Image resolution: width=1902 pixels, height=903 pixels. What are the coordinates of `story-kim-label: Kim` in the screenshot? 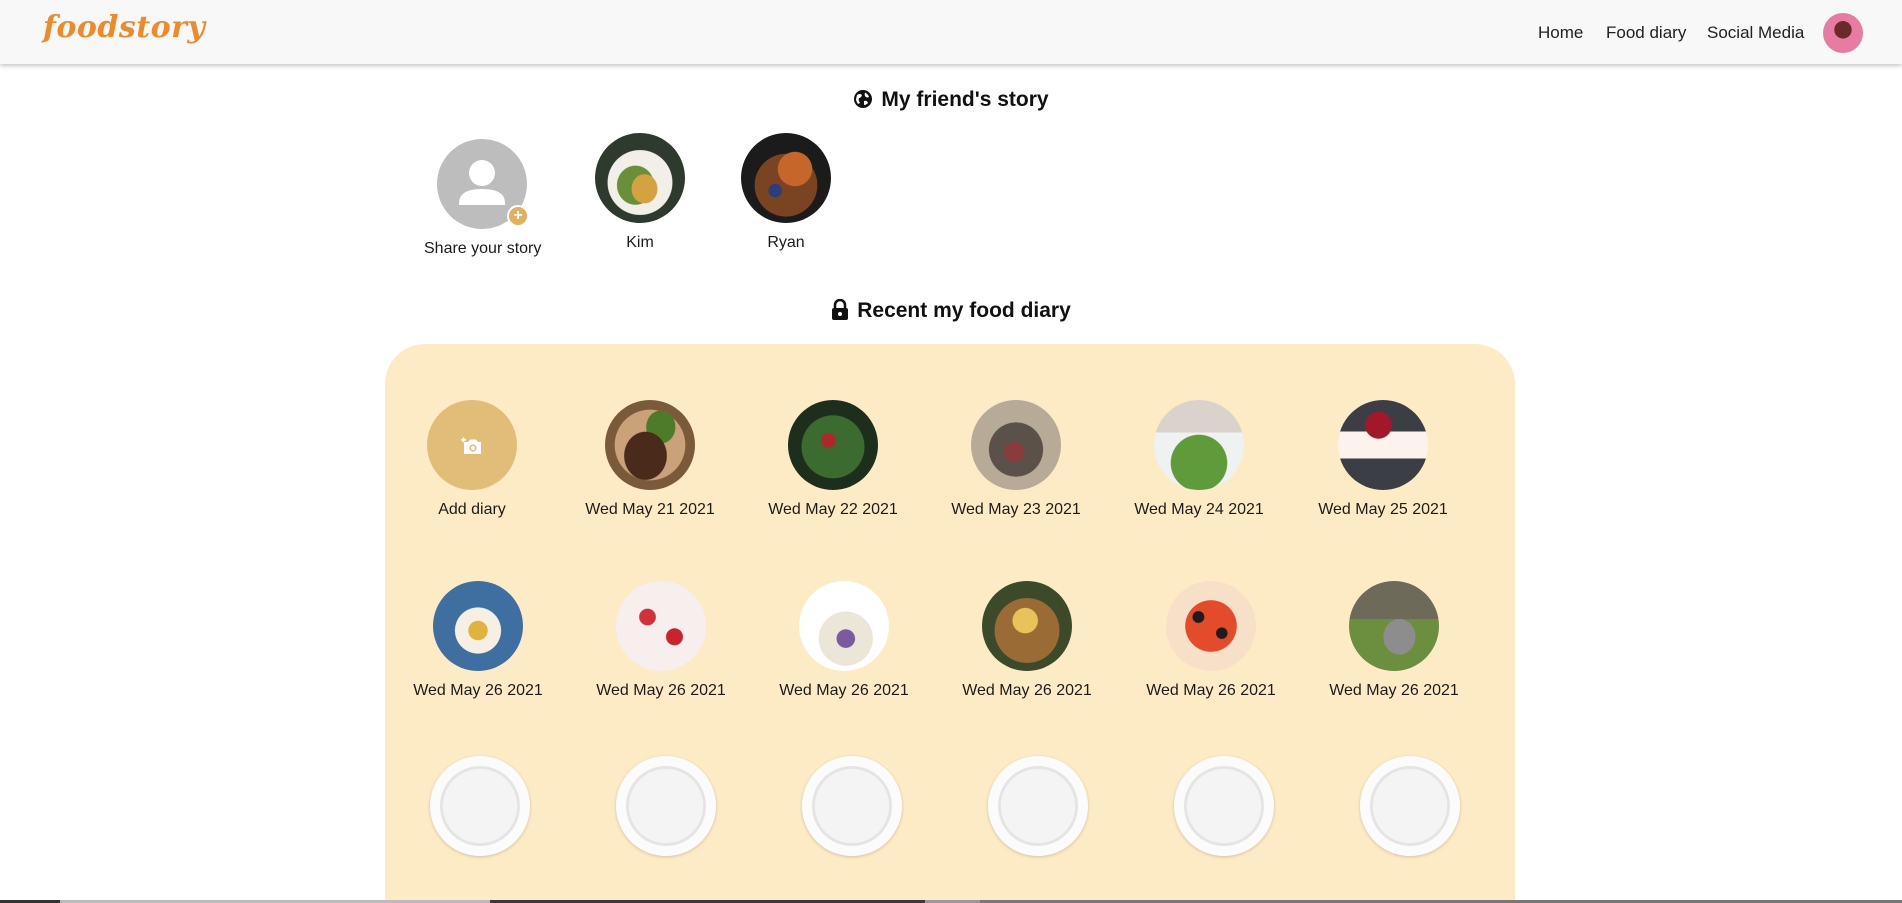 It's located at (640, 242).